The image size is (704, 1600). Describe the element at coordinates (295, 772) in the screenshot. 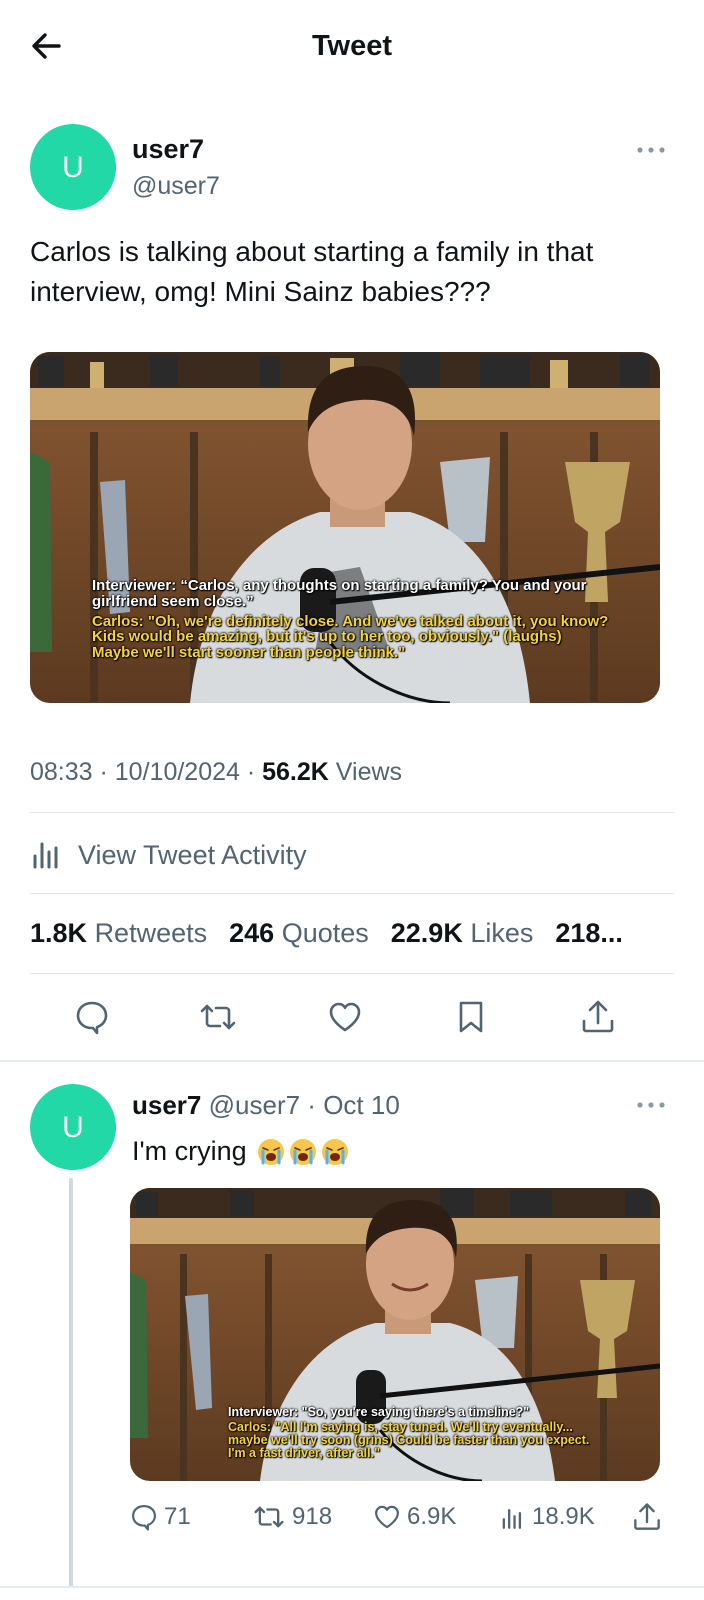

I see `tweet-views-count: 56.2K` at that location.